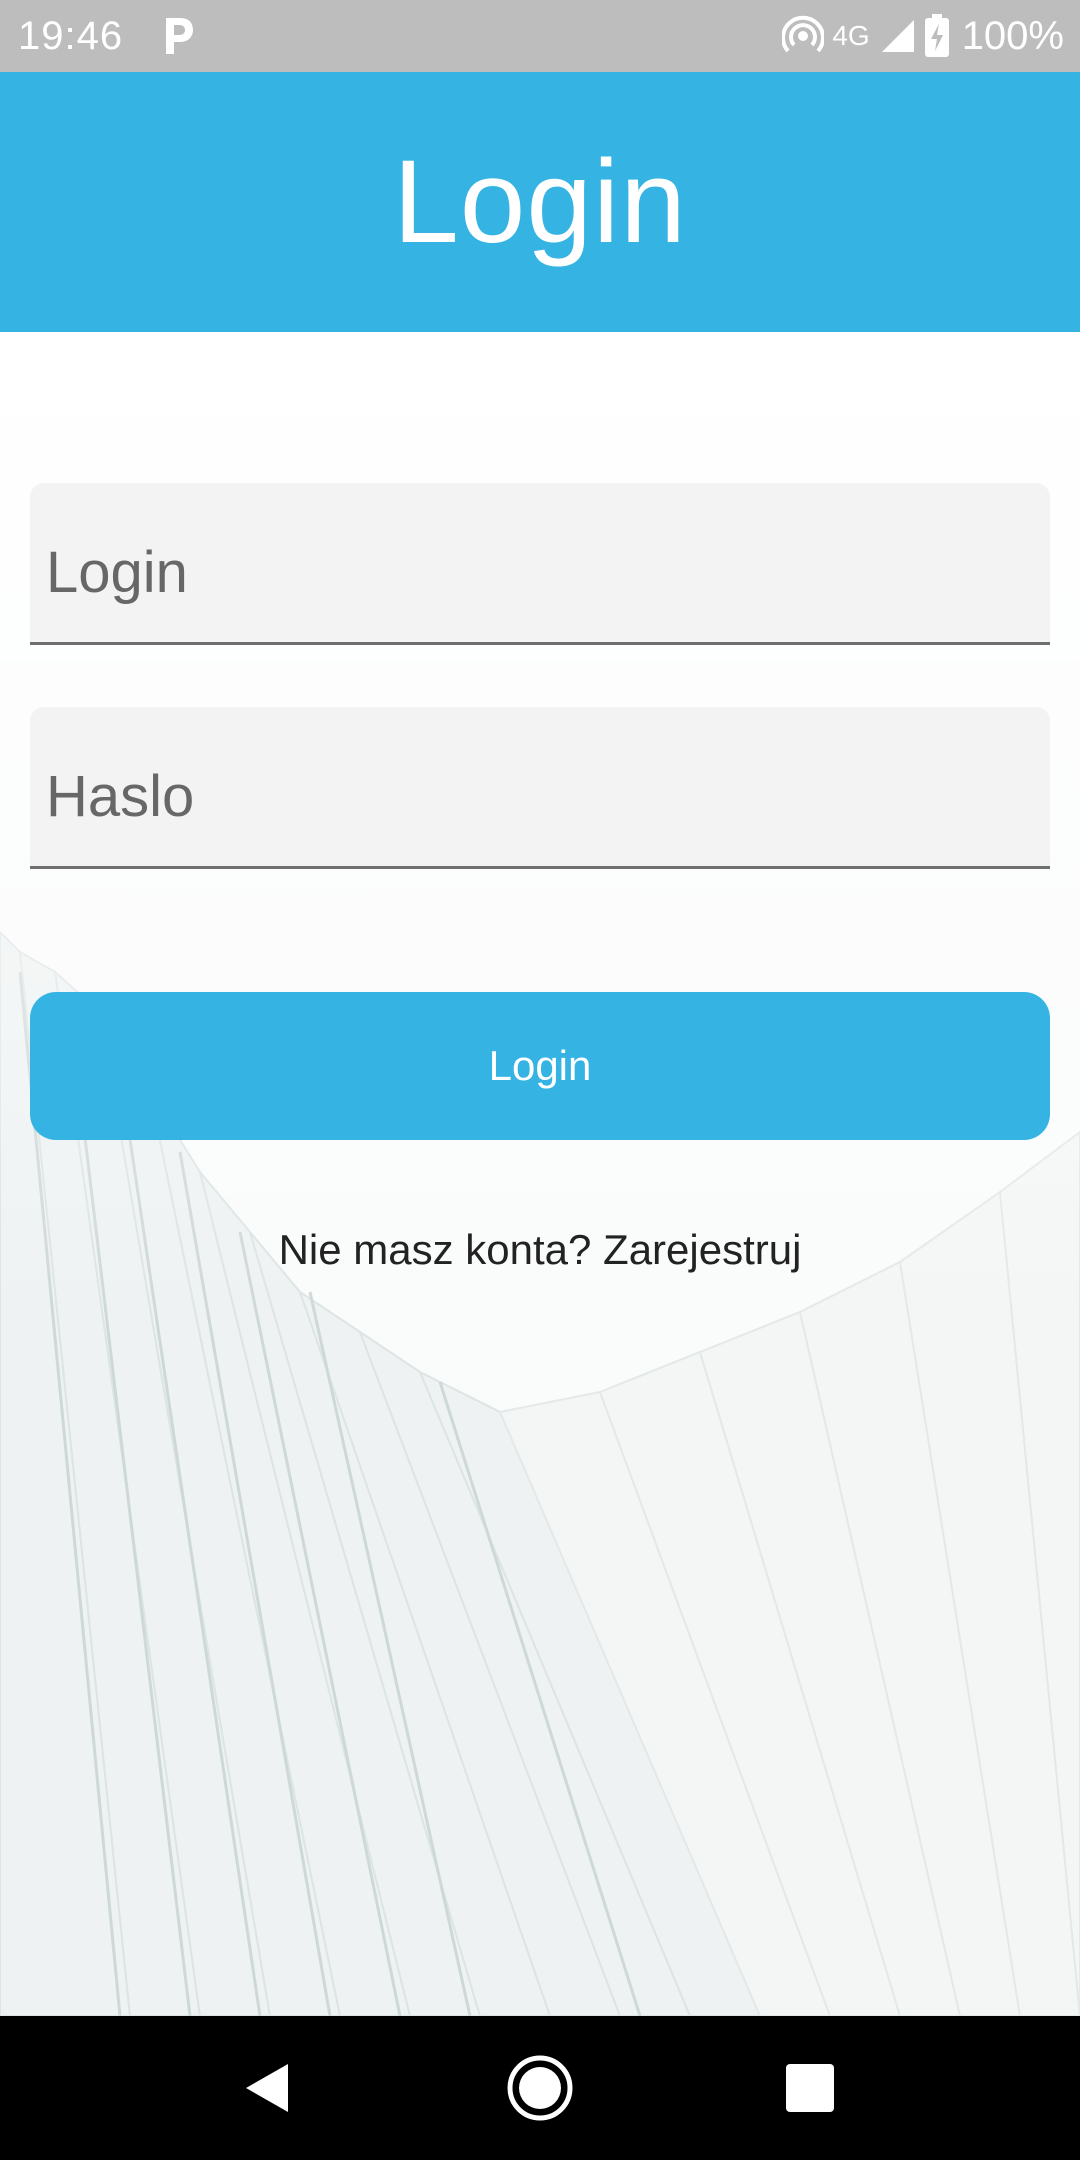 Image resolution: width=1080 pixels, height=2160 pixels. I want to click on register-link: Nie masz konta? Zarejestruj, so click(540, 1250).